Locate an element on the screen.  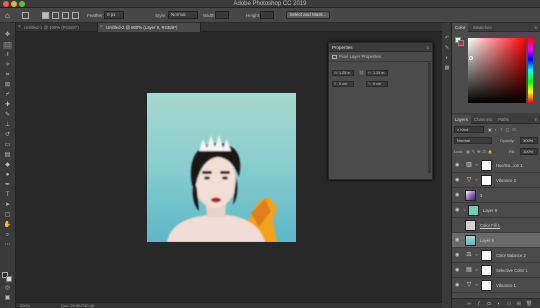
fill-layer-thumbnail is located at coordinates (470, 225).